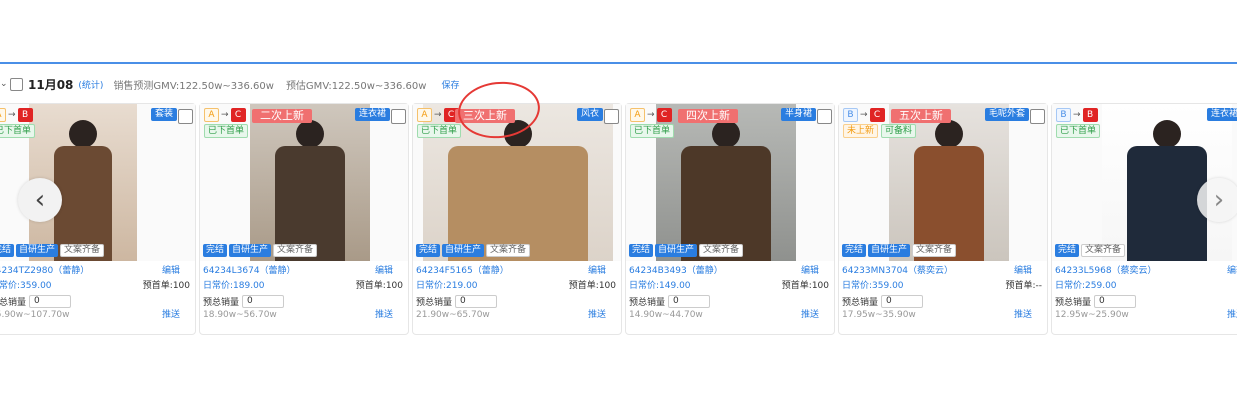  I want to click on product-image: B → C 未上新 可备料 五次上新 毛呢外套 完结 自研生产 文案齐备, so click(943, 182).